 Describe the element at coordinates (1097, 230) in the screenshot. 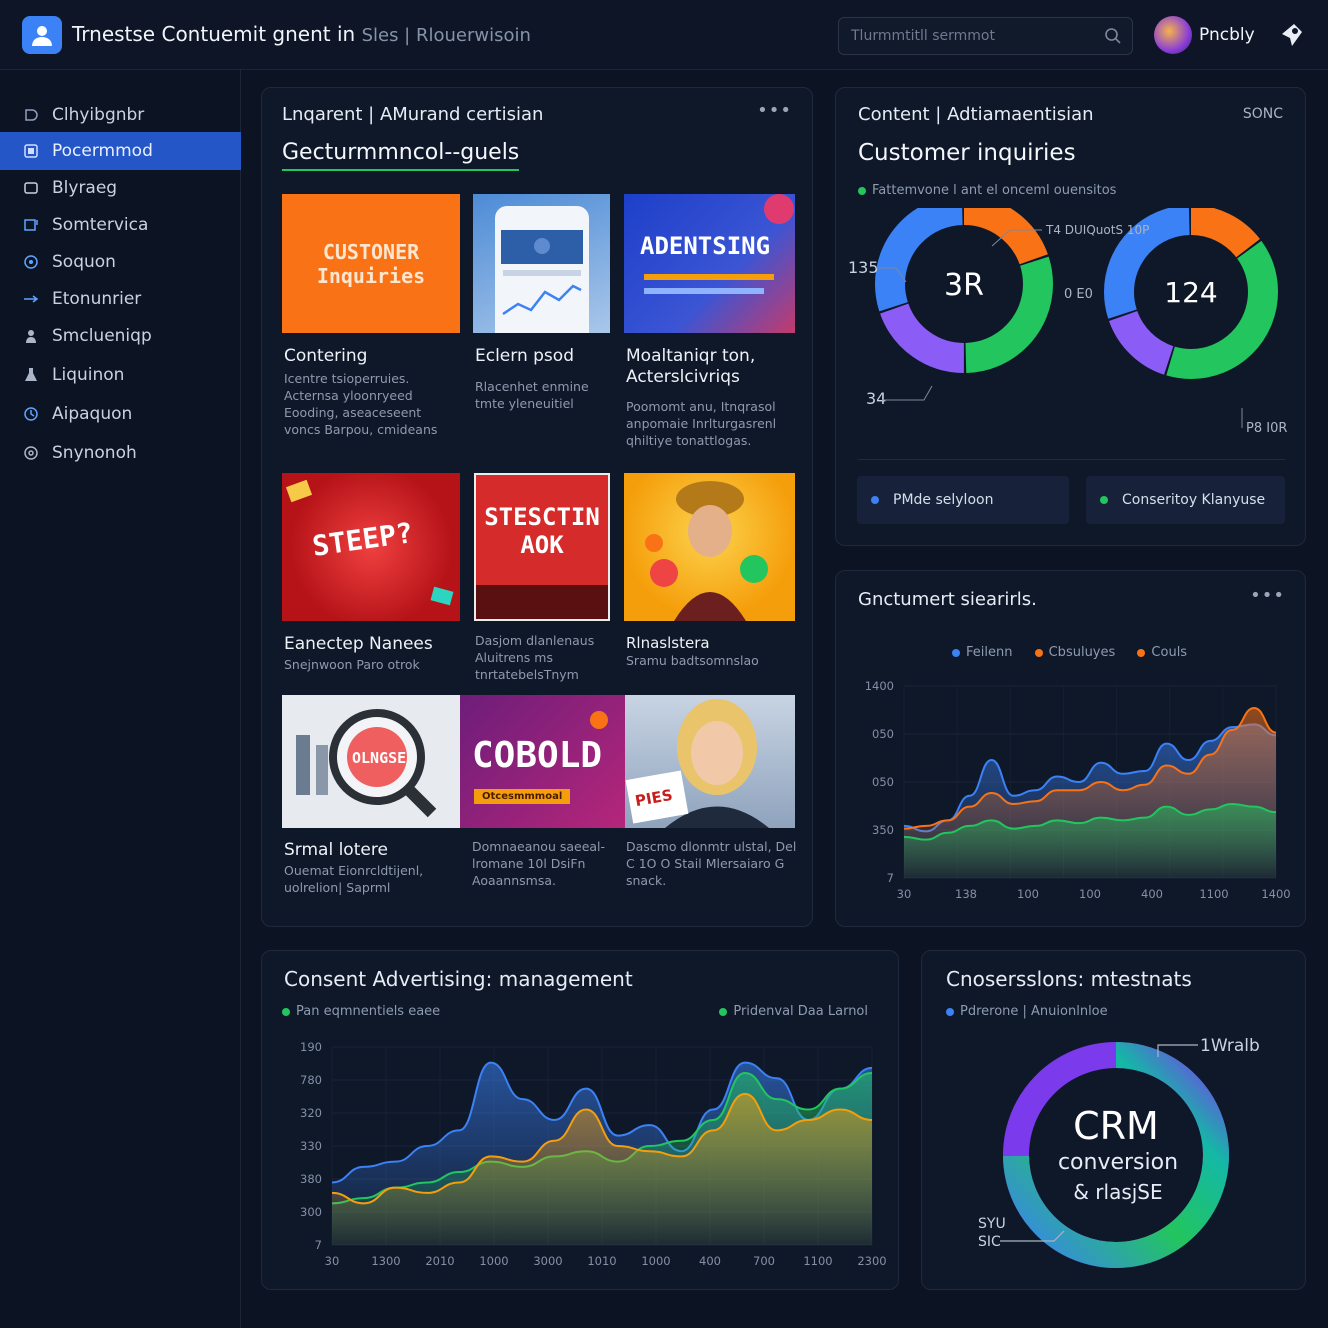

I see `donut-right-top-label: T4 DUIQuotS 10P` at that location.